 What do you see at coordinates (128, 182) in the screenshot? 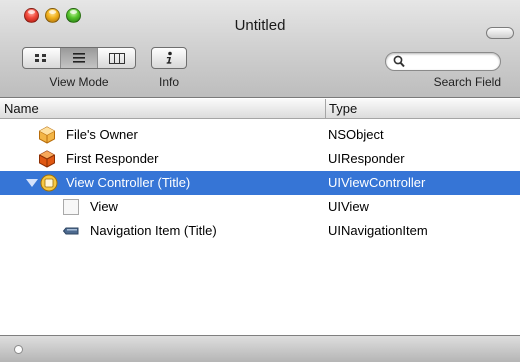
I see `row-name: View Controller (Title)` at bounding box center [128, 182].